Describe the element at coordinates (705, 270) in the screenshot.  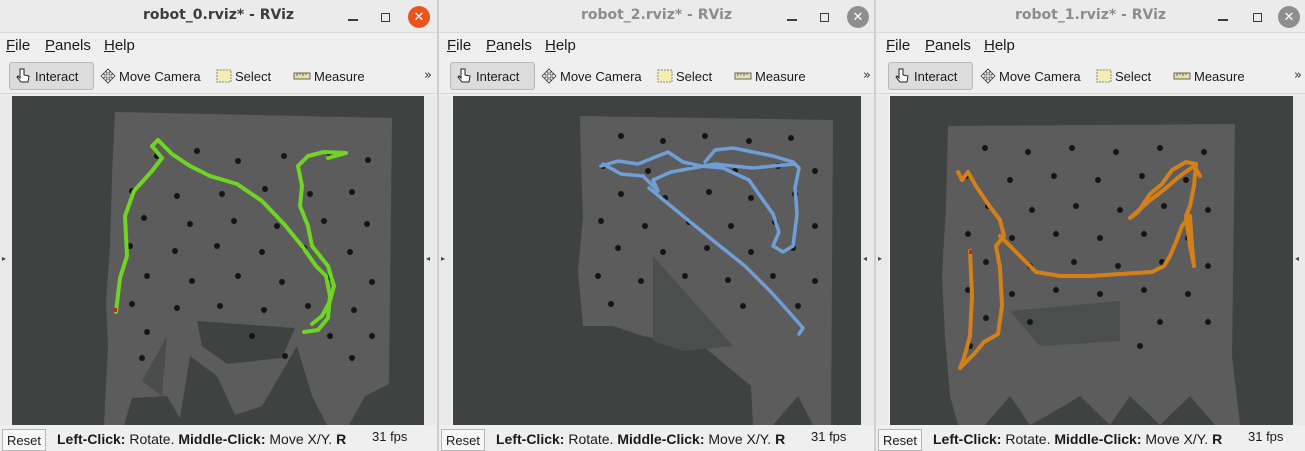
I see `occupancy-map` at that location.